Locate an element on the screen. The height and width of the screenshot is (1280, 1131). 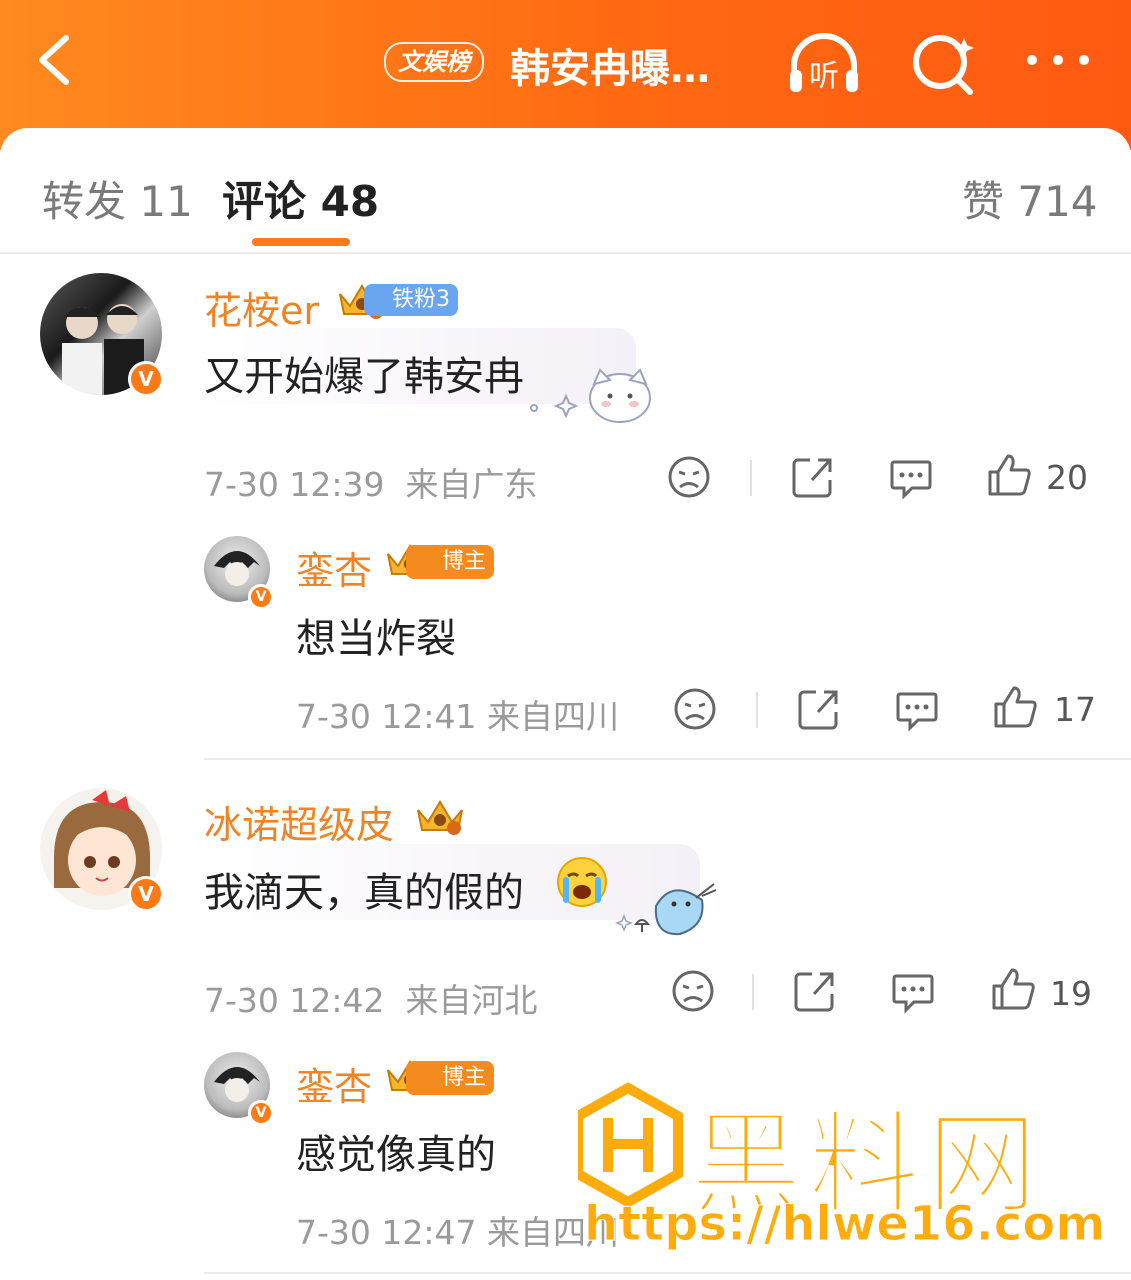
reply-text: 想当炸裂 is located at coordinates (376, 639).